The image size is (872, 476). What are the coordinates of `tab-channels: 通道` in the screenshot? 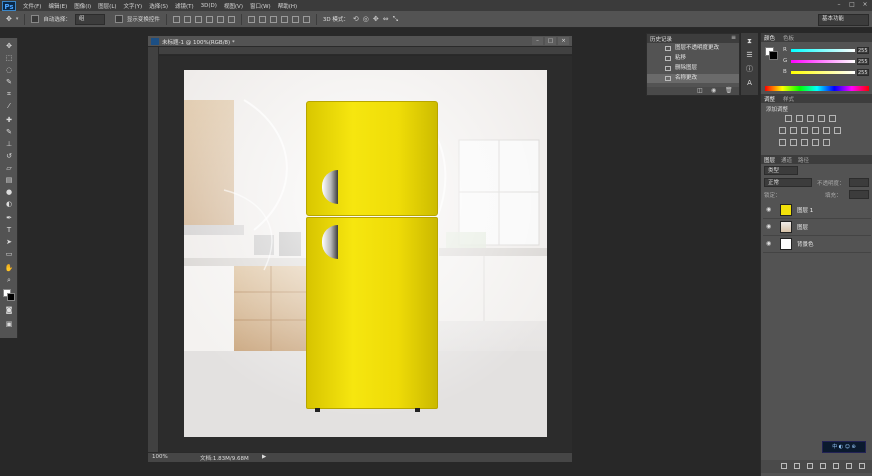 It's located at (786, 160).